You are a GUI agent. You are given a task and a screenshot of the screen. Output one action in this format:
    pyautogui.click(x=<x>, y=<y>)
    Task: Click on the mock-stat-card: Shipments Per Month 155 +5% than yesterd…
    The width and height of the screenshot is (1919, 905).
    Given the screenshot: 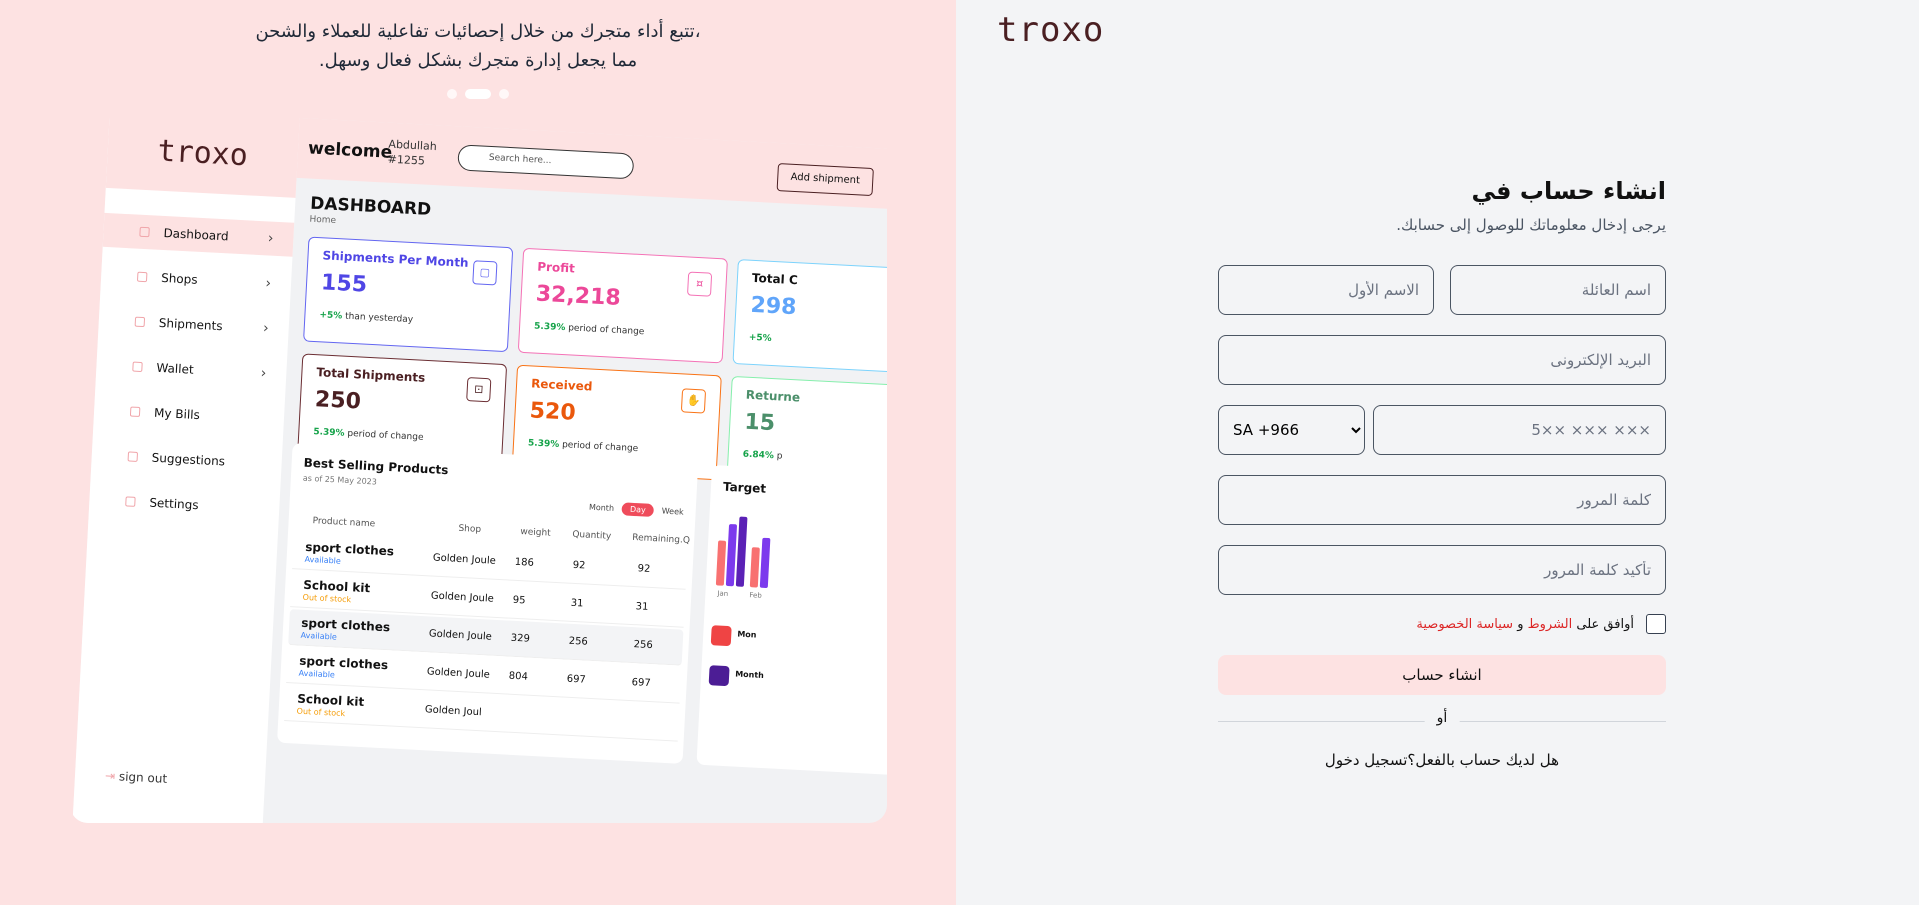 What is the action you would take?
    pyautogui.click(x=408, y=294)
    